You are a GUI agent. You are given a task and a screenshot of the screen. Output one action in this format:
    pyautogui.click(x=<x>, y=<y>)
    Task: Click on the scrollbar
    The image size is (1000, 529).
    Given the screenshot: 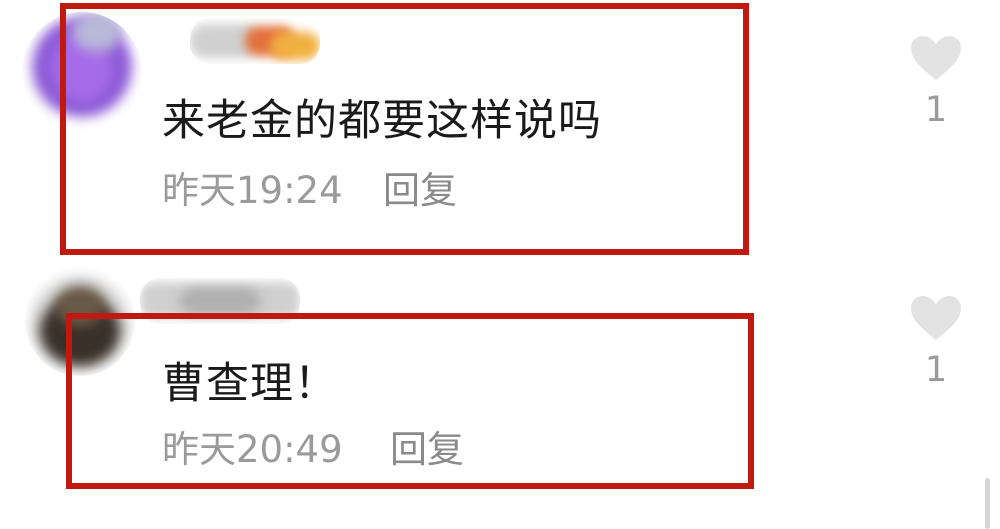 What is the action you would take?
    pyautogui.click(x=987, y=503)
    